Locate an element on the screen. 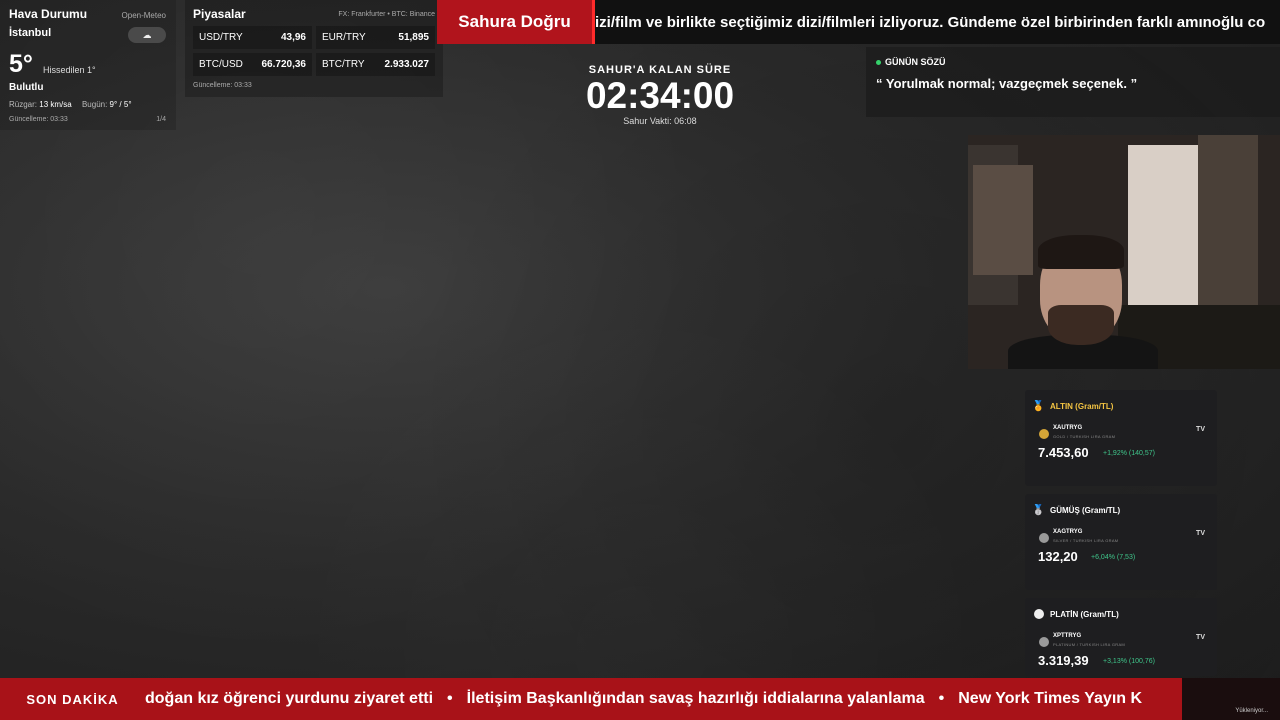  status-dot-icon is located at coordinates (878, 62).